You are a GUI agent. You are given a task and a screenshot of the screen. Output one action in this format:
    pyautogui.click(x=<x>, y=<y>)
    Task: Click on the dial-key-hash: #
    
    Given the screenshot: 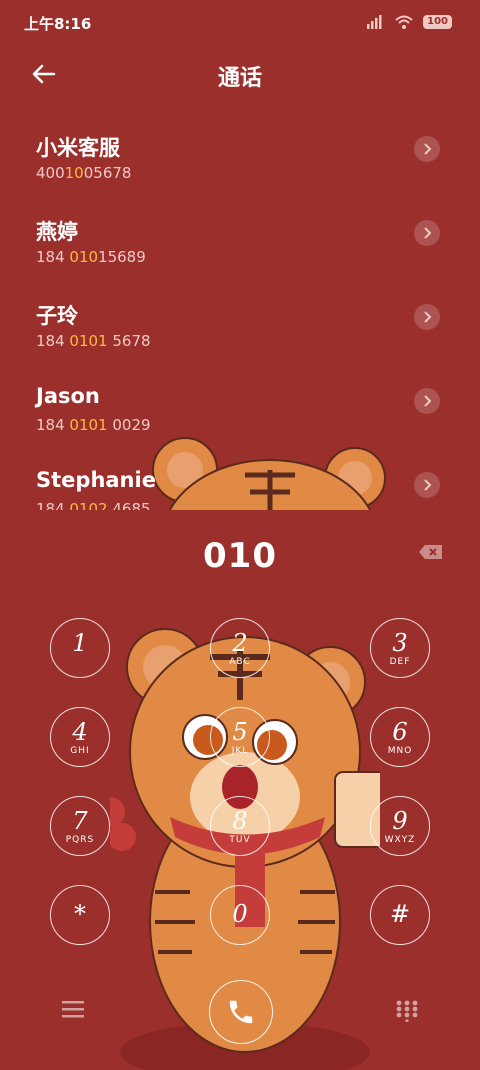 What is the action you would take?
    pyautogui.click(x=400, y=915)
    